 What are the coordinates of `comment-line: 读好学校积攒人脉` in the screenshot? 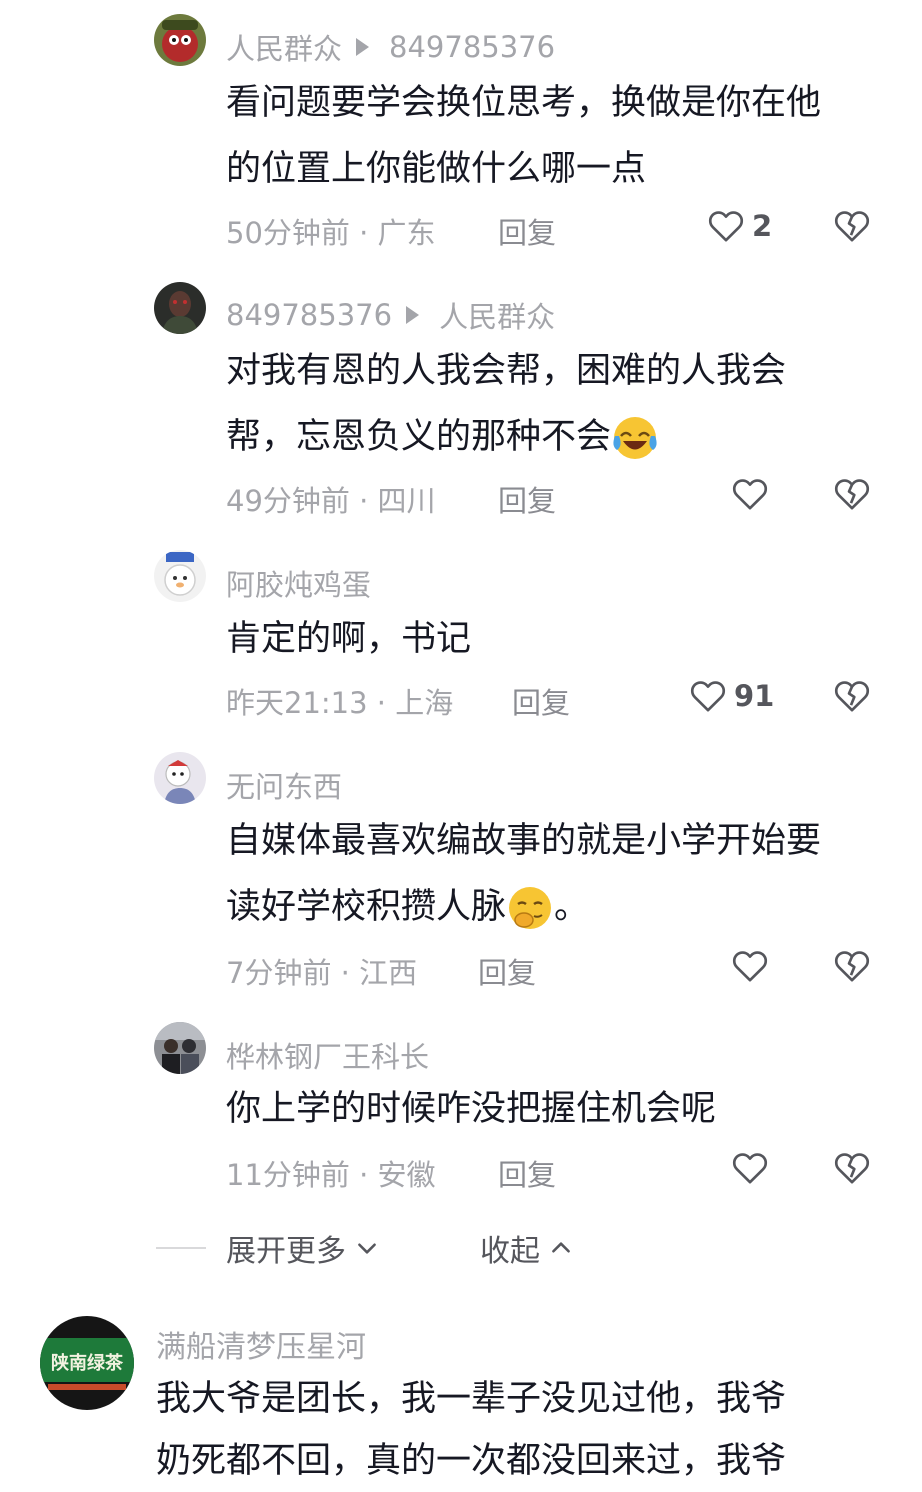 It's located at (366, 907).